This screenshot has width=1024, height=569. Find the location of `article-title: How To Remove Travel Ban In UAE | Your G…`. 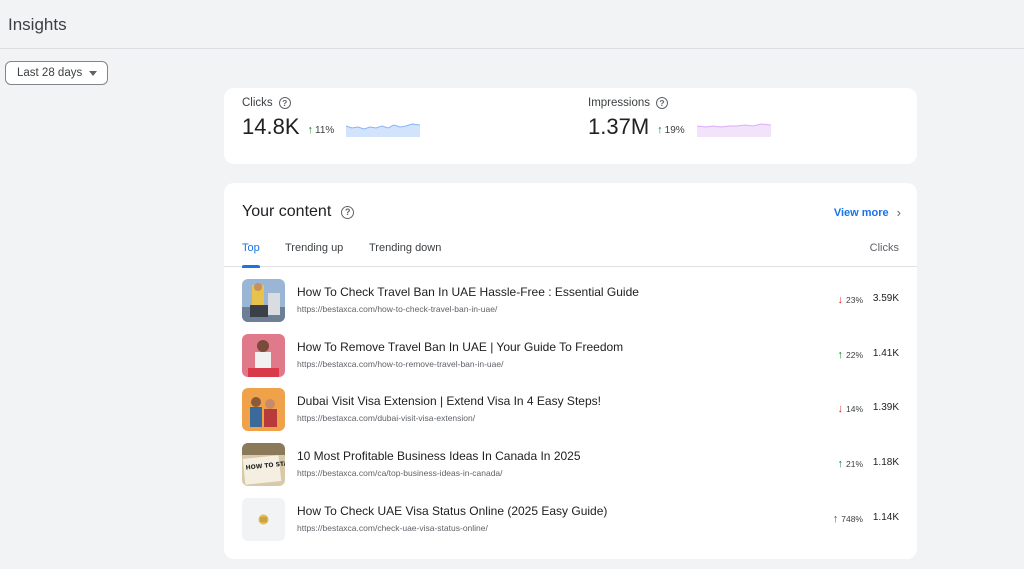

article-title: How To Remove Travel Ban In UAE | Your G… is located at coordinates (460, 347).